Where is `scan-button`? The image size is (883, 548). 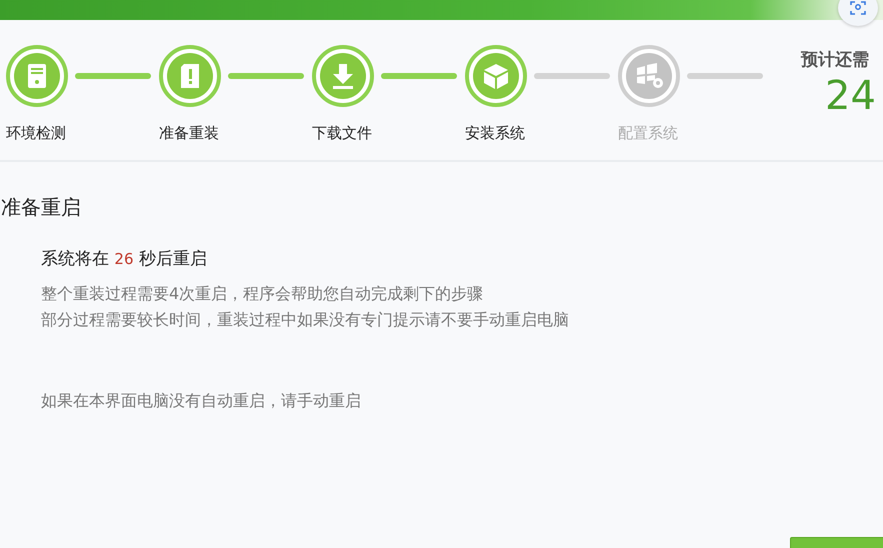
scan-button is located at coordinates (858, 13).